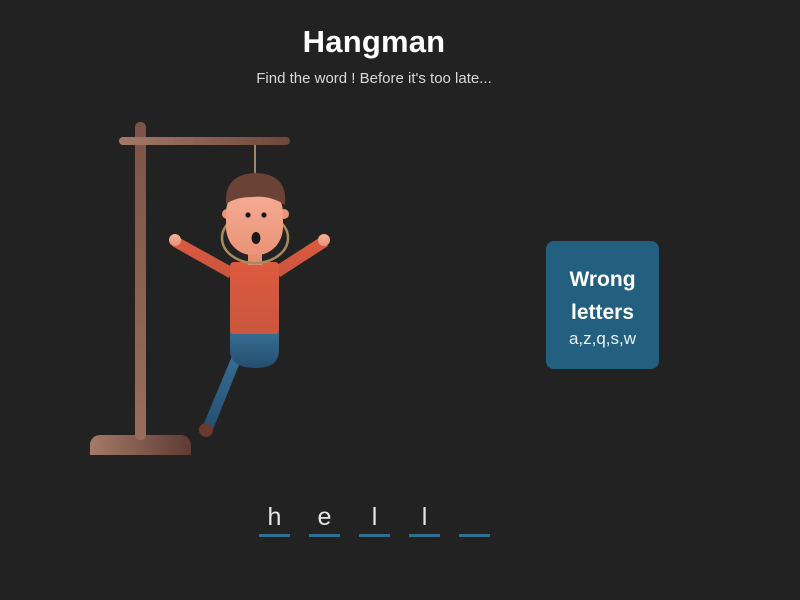 Image resolution: width=800 pixels, height=600 pixels. I want to click on word-display: h e l l, so click(384, 518).